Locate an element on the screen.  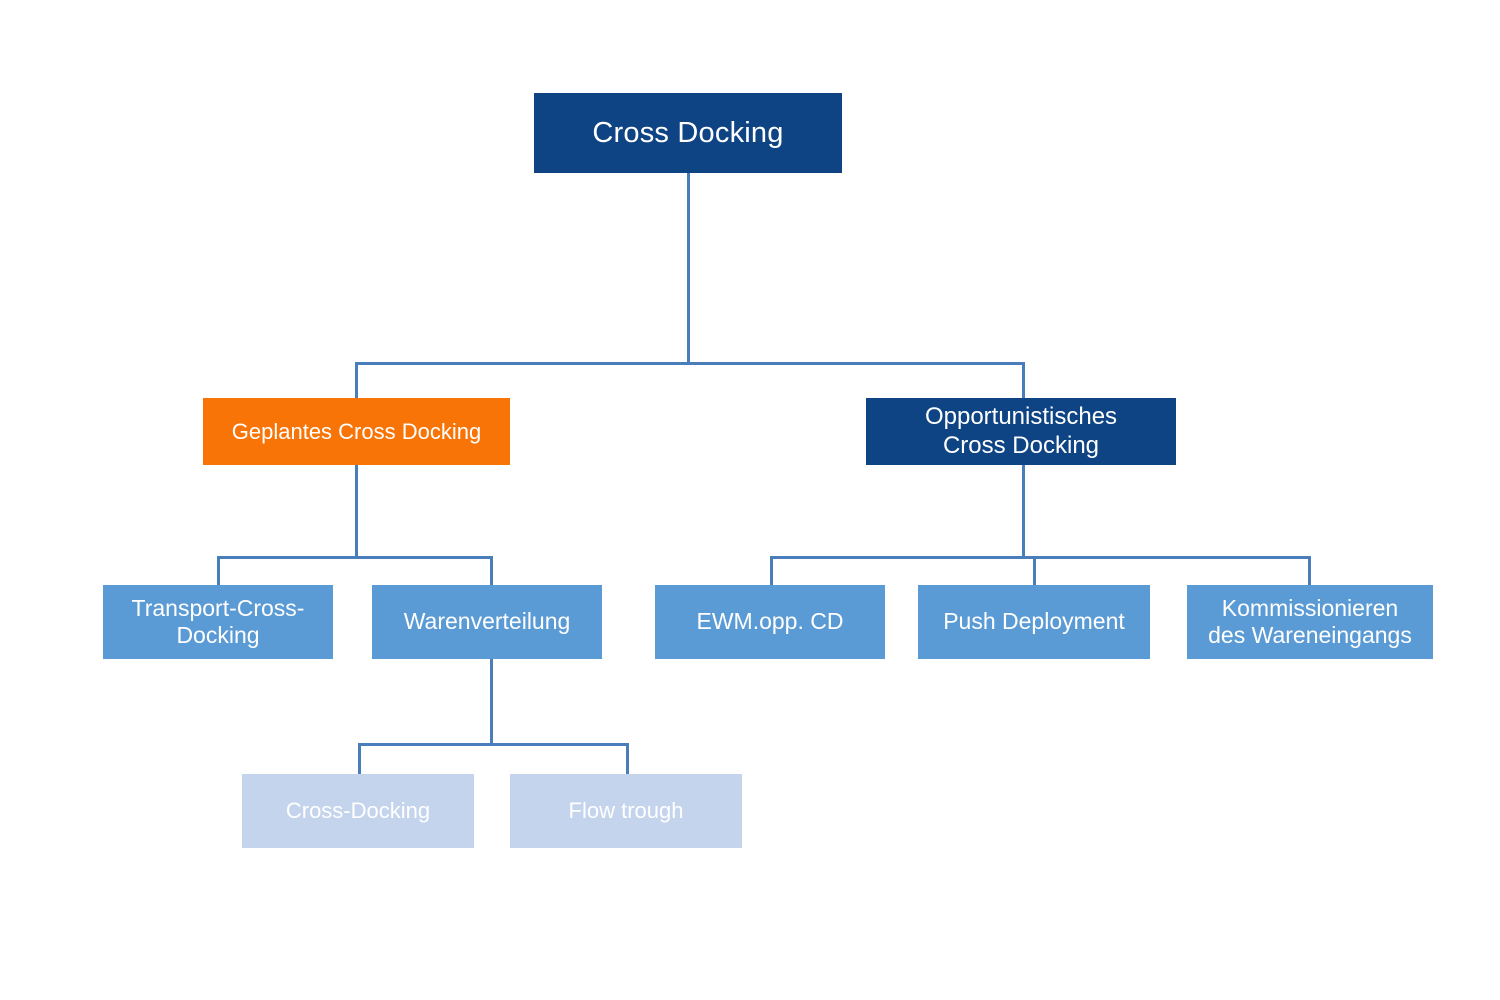
node-geplantes-cross-docking-label: Geplantes Cross Docking is located at coordinates (356, 431).